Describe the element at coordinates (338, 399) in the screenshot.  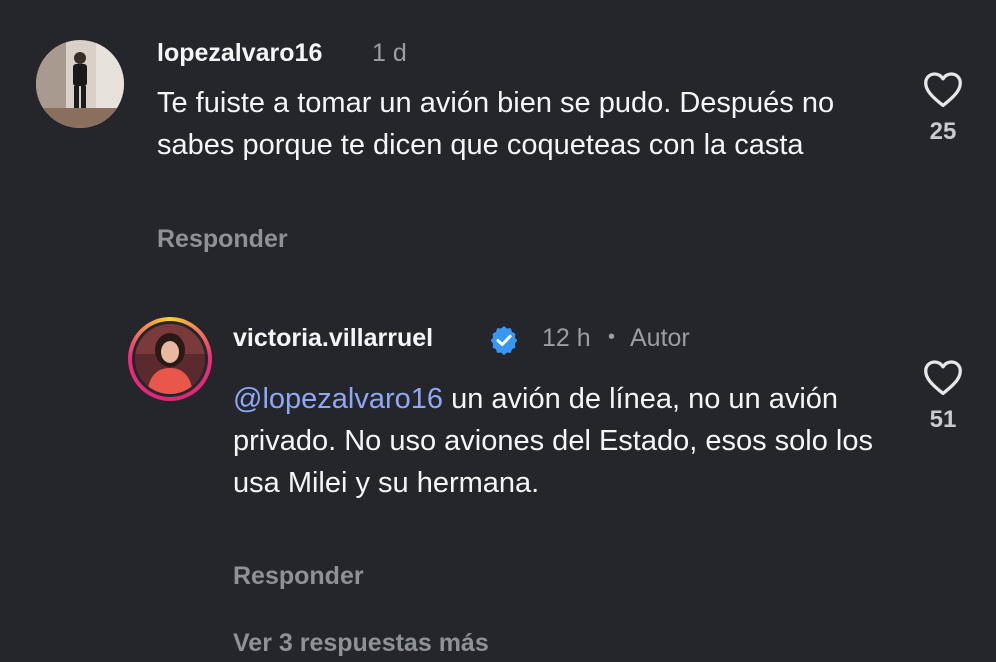
I see `mention-link: @lopezalvaro16` at that location.